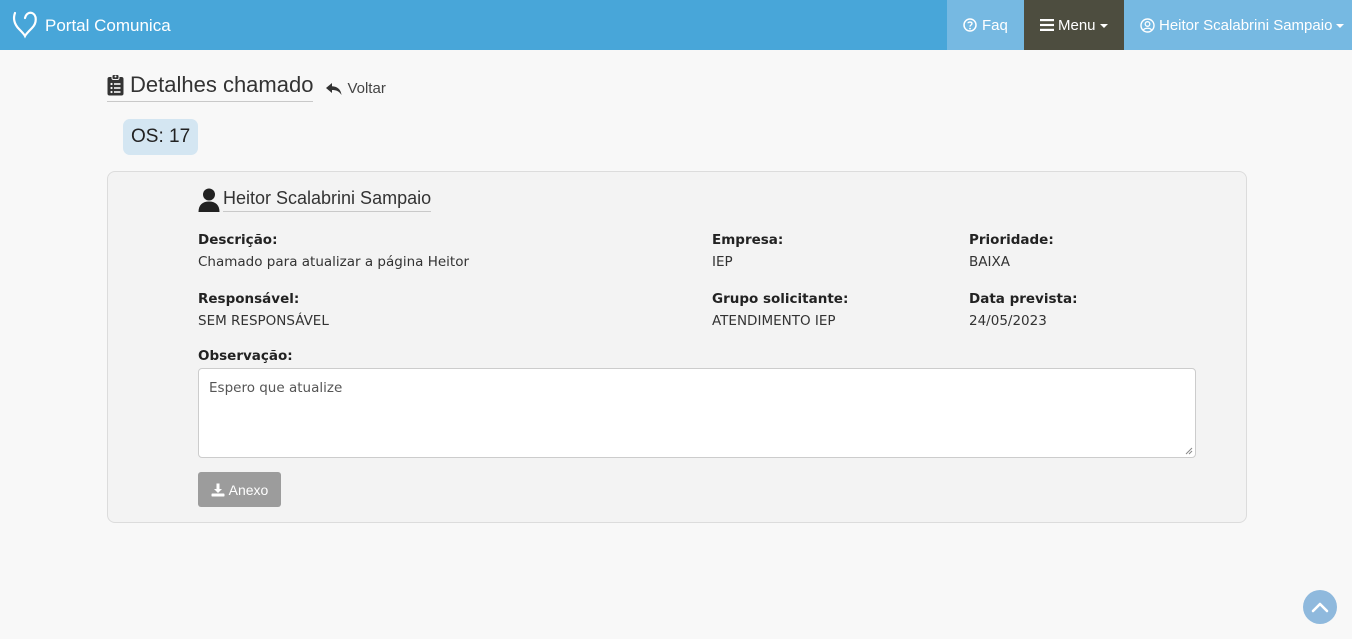  Describe the element at coordinates (970, 25) in the screenshot. I see `question-circle-icon` at that location.